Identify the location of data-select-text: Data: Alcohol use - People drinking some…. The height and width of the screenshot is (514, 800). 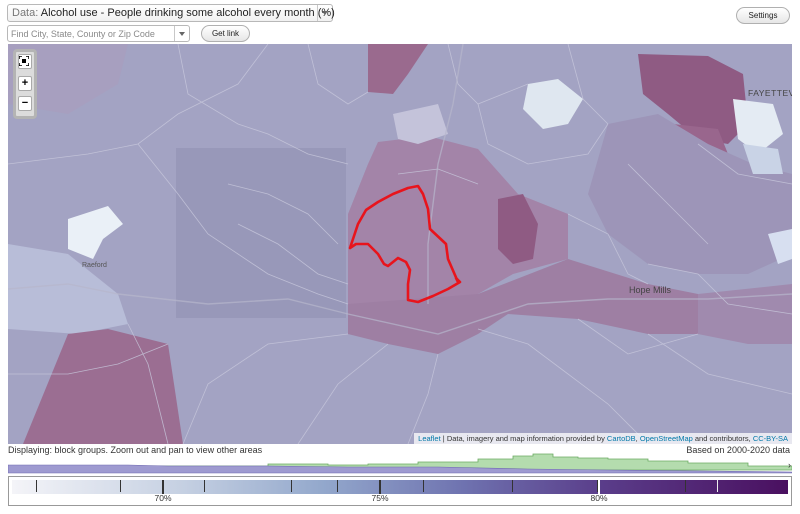
(173, 13).